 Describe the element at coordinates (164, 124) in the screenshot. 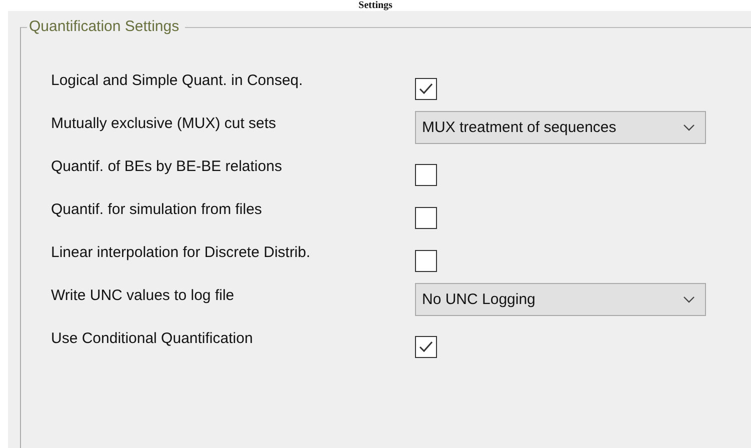

I see `setting-label: Mutually exclusive (MUX) cut sets` at that location.